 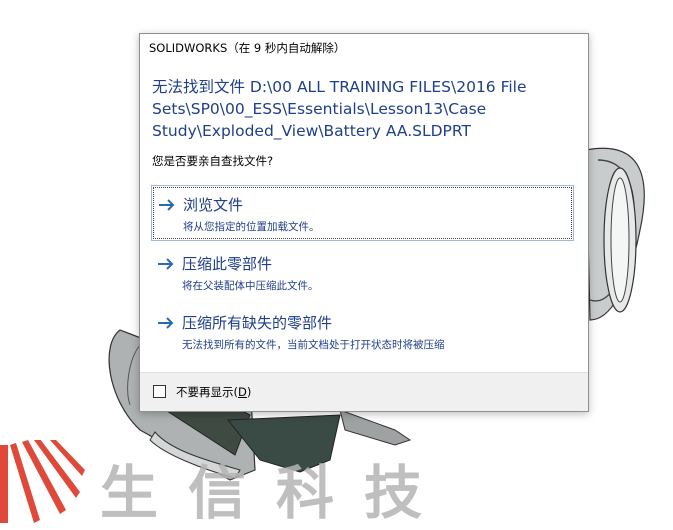 What do you see at coordinates (227, 264) in the screenshot?
I see `suppress-component-title: 压缩此零部件` at bounding box center [227, 264].